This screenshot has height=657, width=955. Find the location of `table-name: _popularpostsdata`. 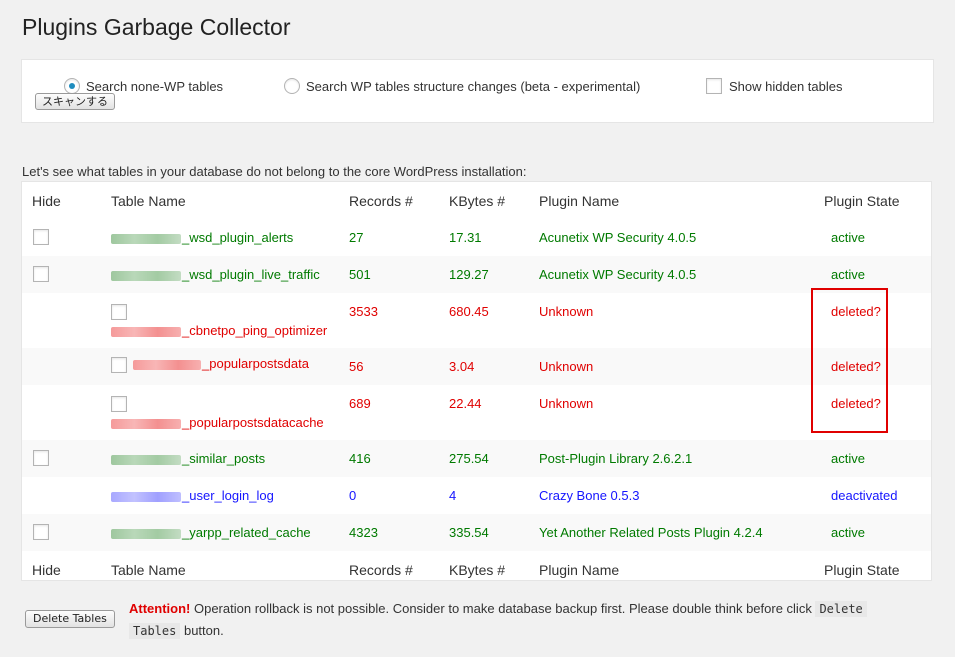

table-name: _popularpostsdata is located at coordinates (255, 363).